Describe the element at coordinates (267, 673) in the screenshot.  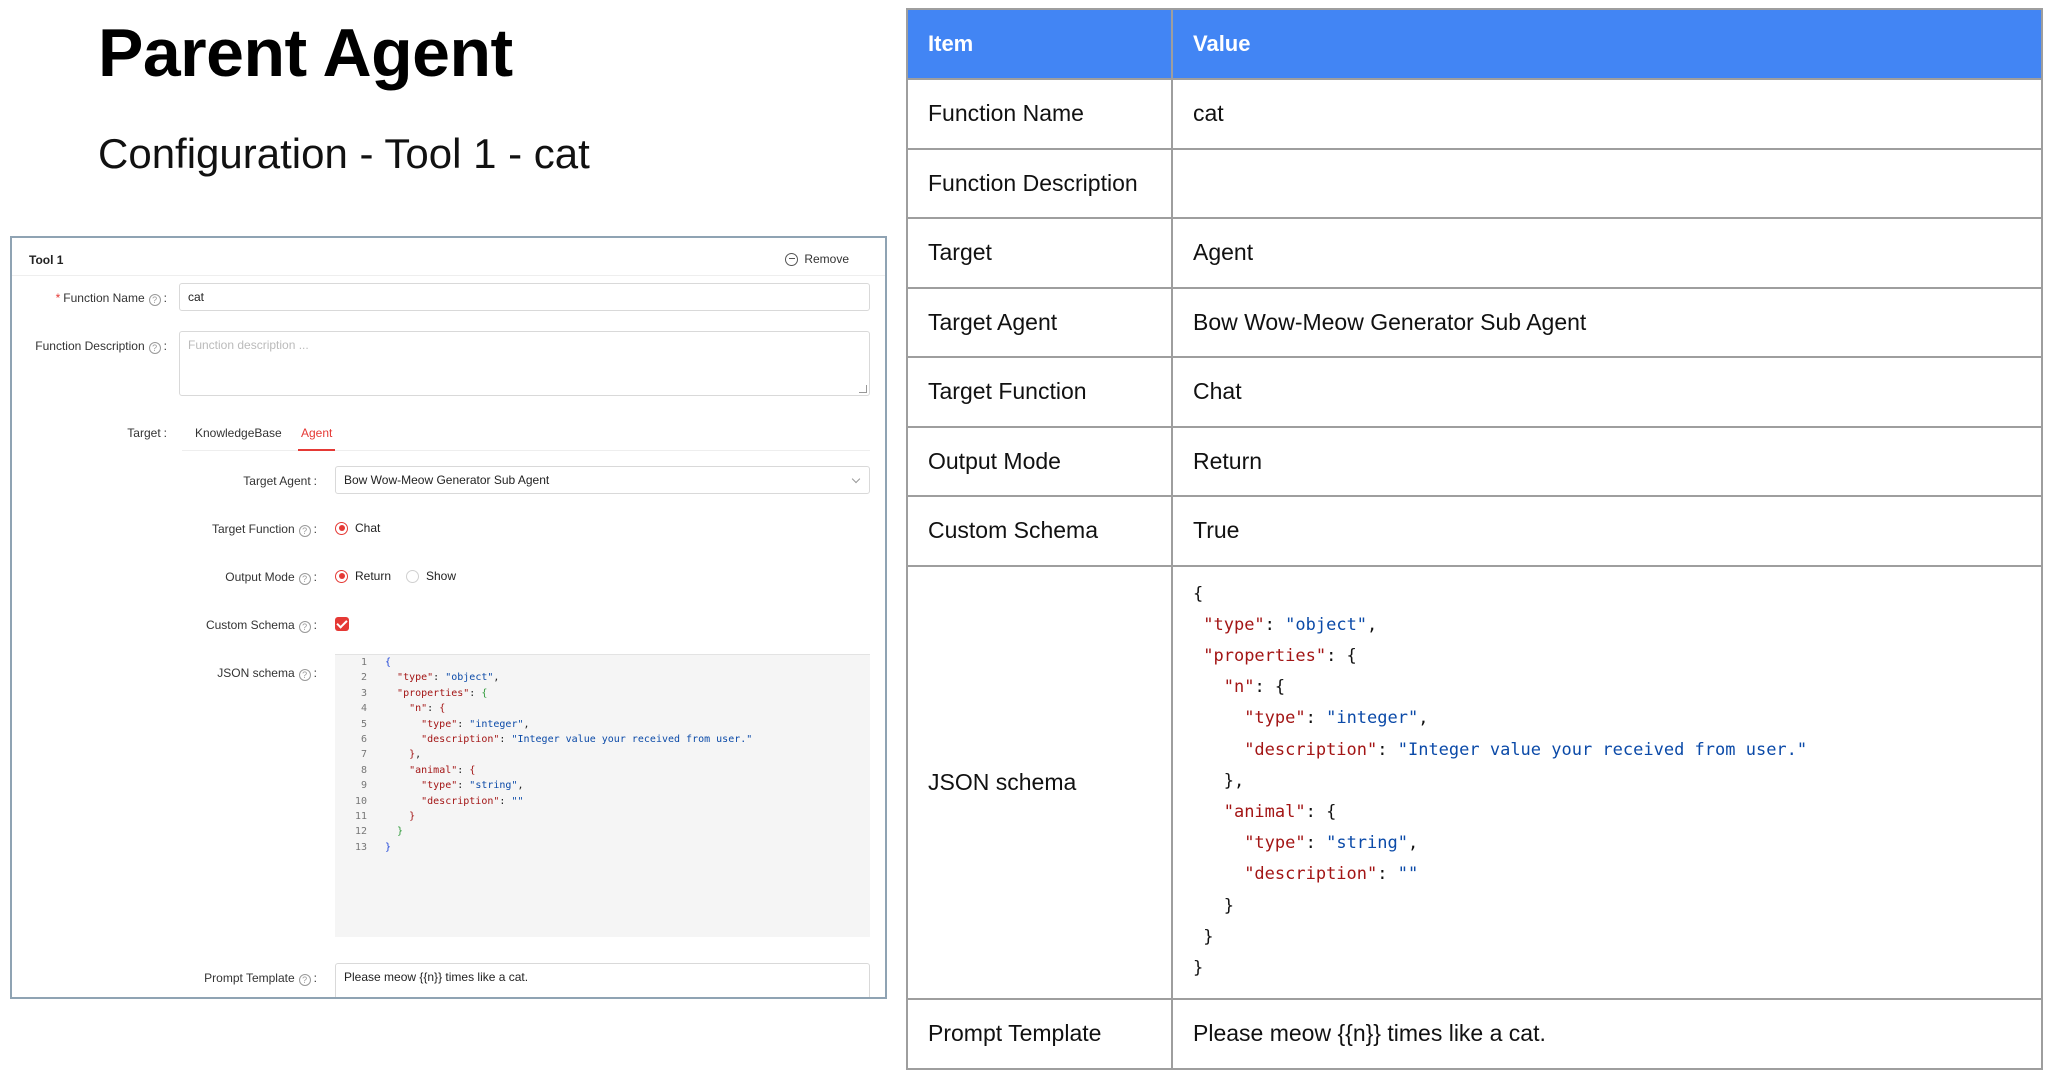
I see `json-schema-label: JSON schema?:` at that location.